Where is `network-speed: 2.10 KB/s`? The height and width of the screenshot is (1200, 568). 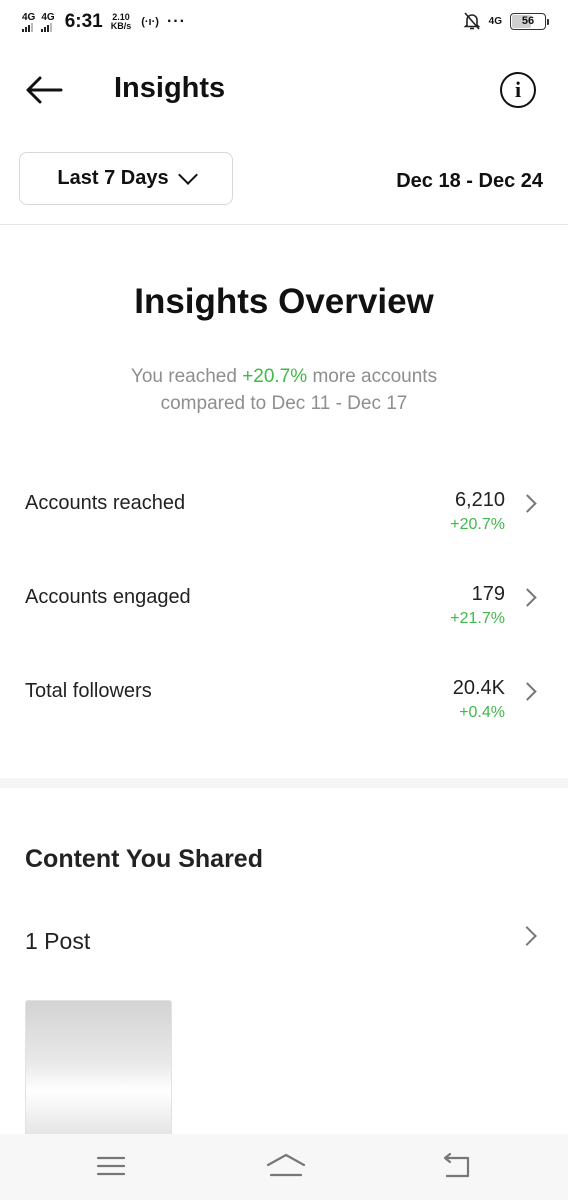 network-speed: 2.10 KB/s is located at coordinates (121, 22).